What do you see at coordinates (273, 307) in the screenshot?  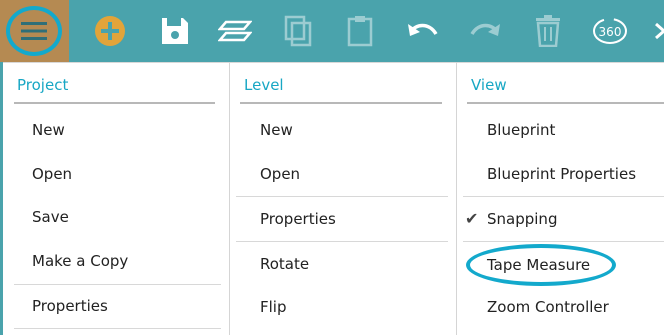 I see `level-flip-item: Flip` at bounding box center [273, 307].